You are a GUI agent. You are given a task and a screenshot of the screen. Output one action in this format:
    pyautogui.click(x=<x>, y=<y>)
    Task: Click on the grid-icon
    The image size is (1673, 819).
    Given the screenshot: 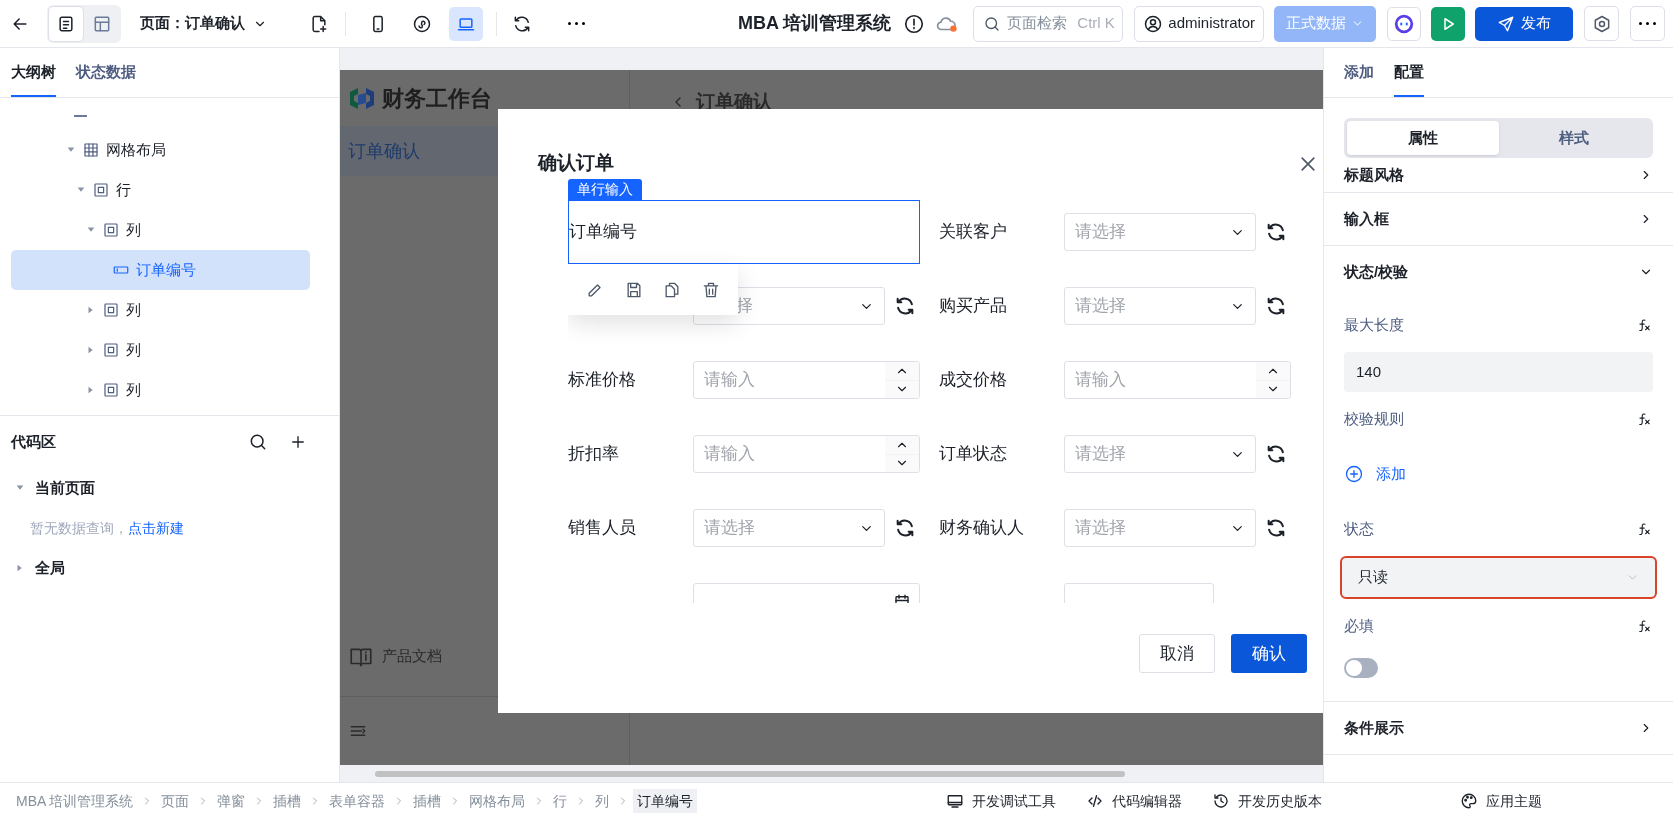 What is the action you would take?
    pyautogui.click(x=91, y=150)
    